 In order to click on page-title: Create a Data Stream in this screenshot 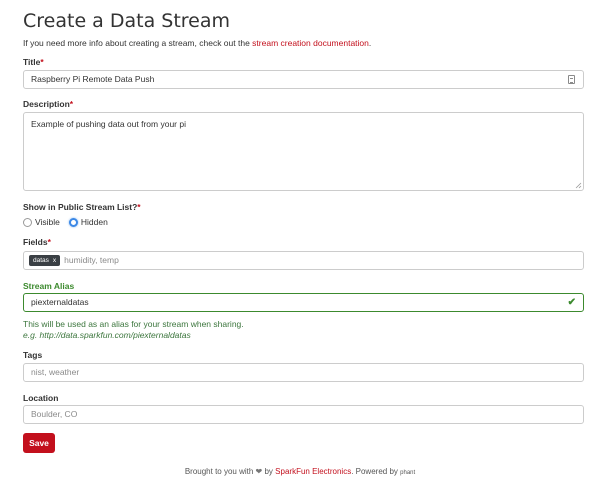, I will do `click(127, 21)`.